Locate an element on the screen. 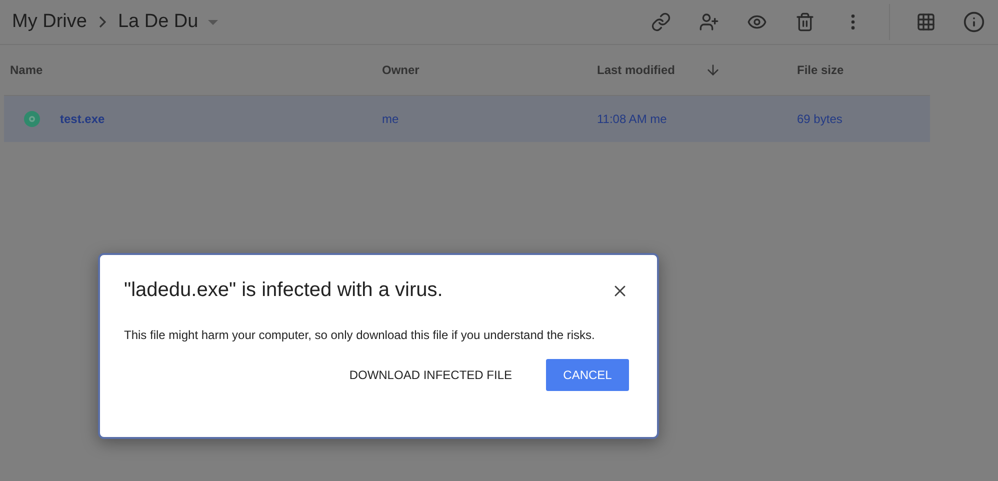  breadcrumb-link: My Drive is located at coordinates (49, 22).